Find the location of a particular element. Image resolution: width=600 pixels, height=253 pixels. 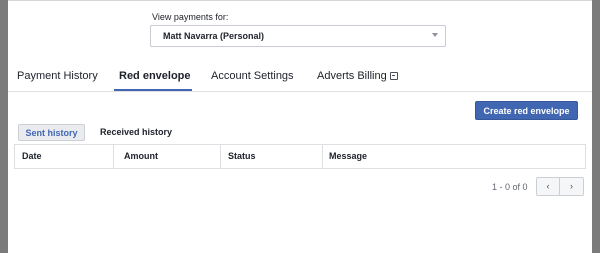

tab-adverts-billing: Adverts Billing is located at coordinates (352, 76).